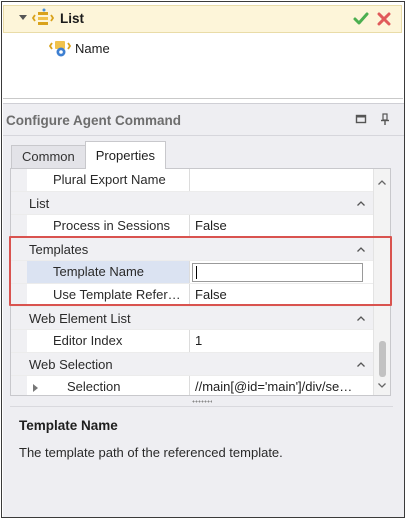  Describe the element at coordinates (93, 120) in the screenshot. I see `panel-title: Configure Agent Command` at that location.